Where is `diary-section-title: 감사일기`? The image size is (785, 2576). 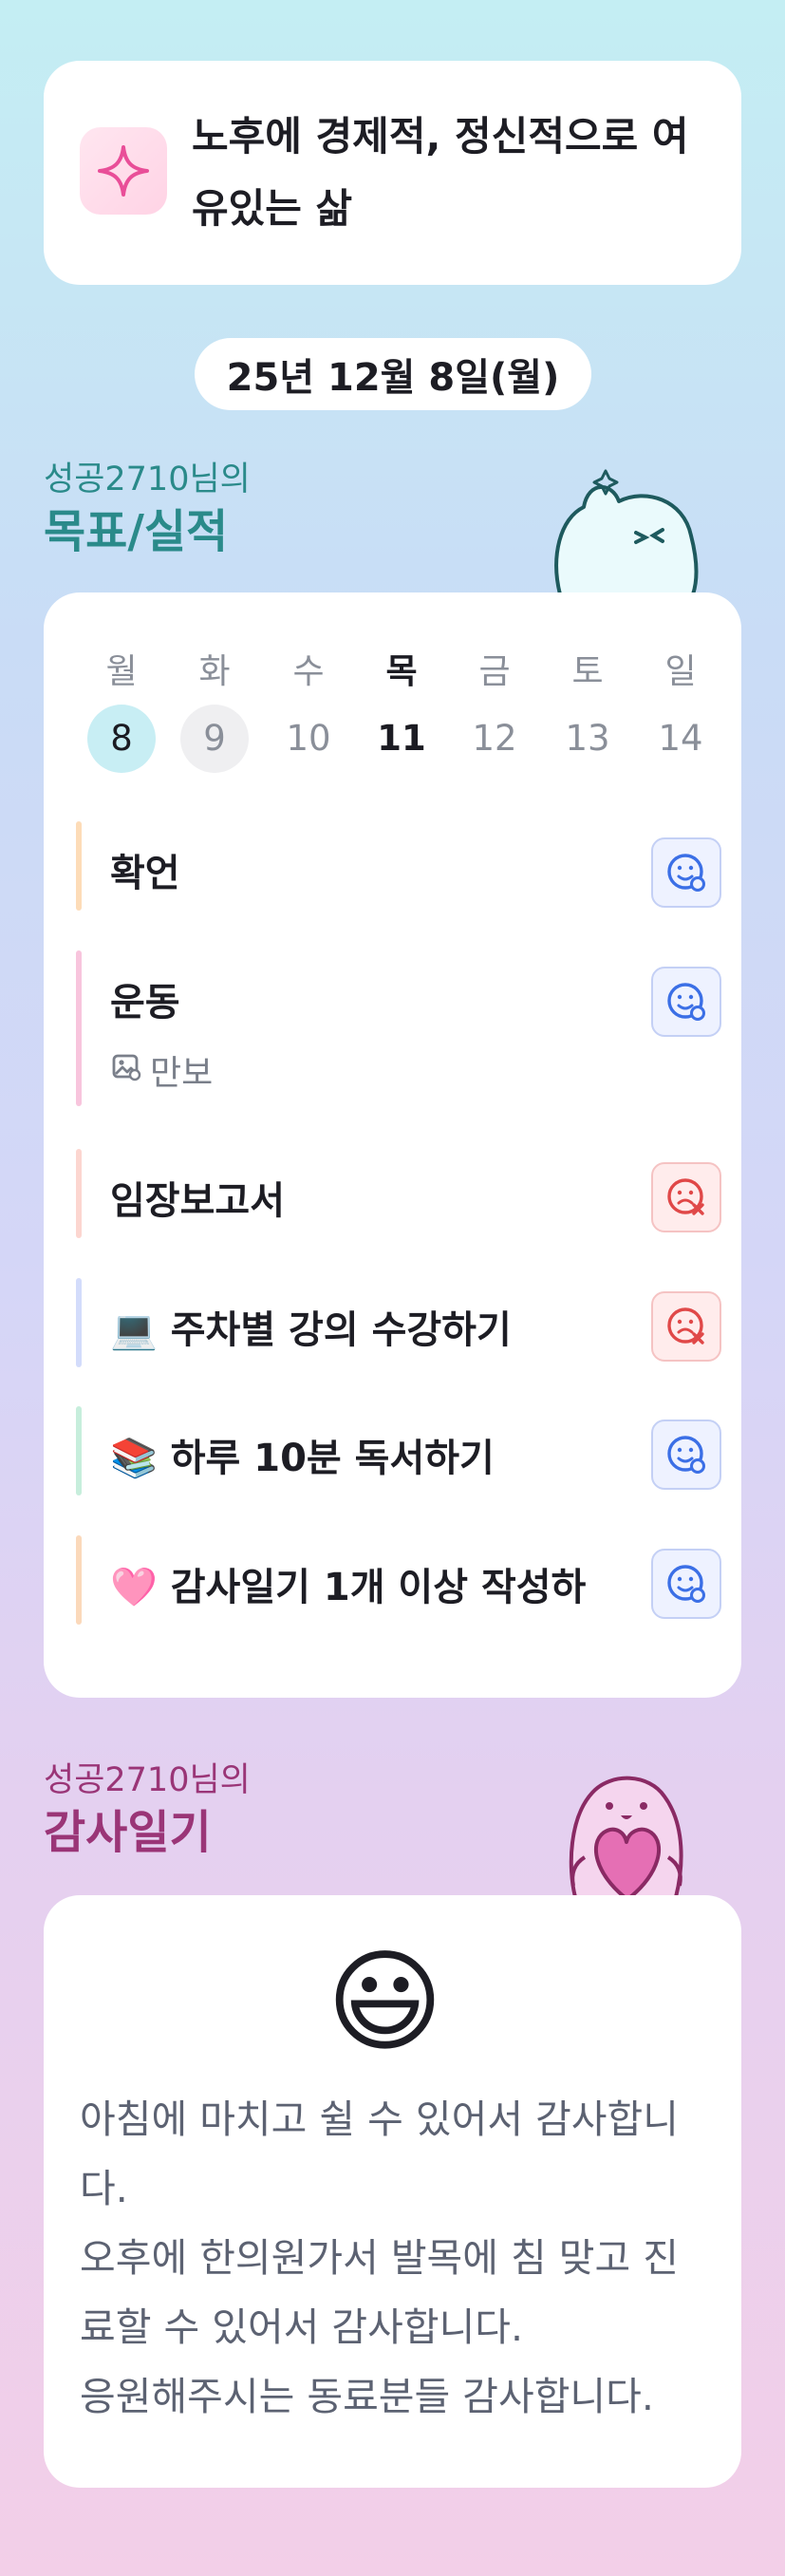
diary-section-title: 감사일기 is located at coordinates (128, 1832).